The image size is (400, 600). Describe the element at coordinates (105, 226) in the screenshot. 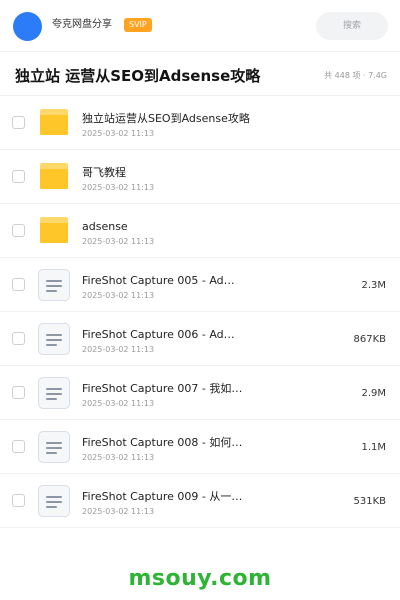

I see `file-name: adsense` at that location.